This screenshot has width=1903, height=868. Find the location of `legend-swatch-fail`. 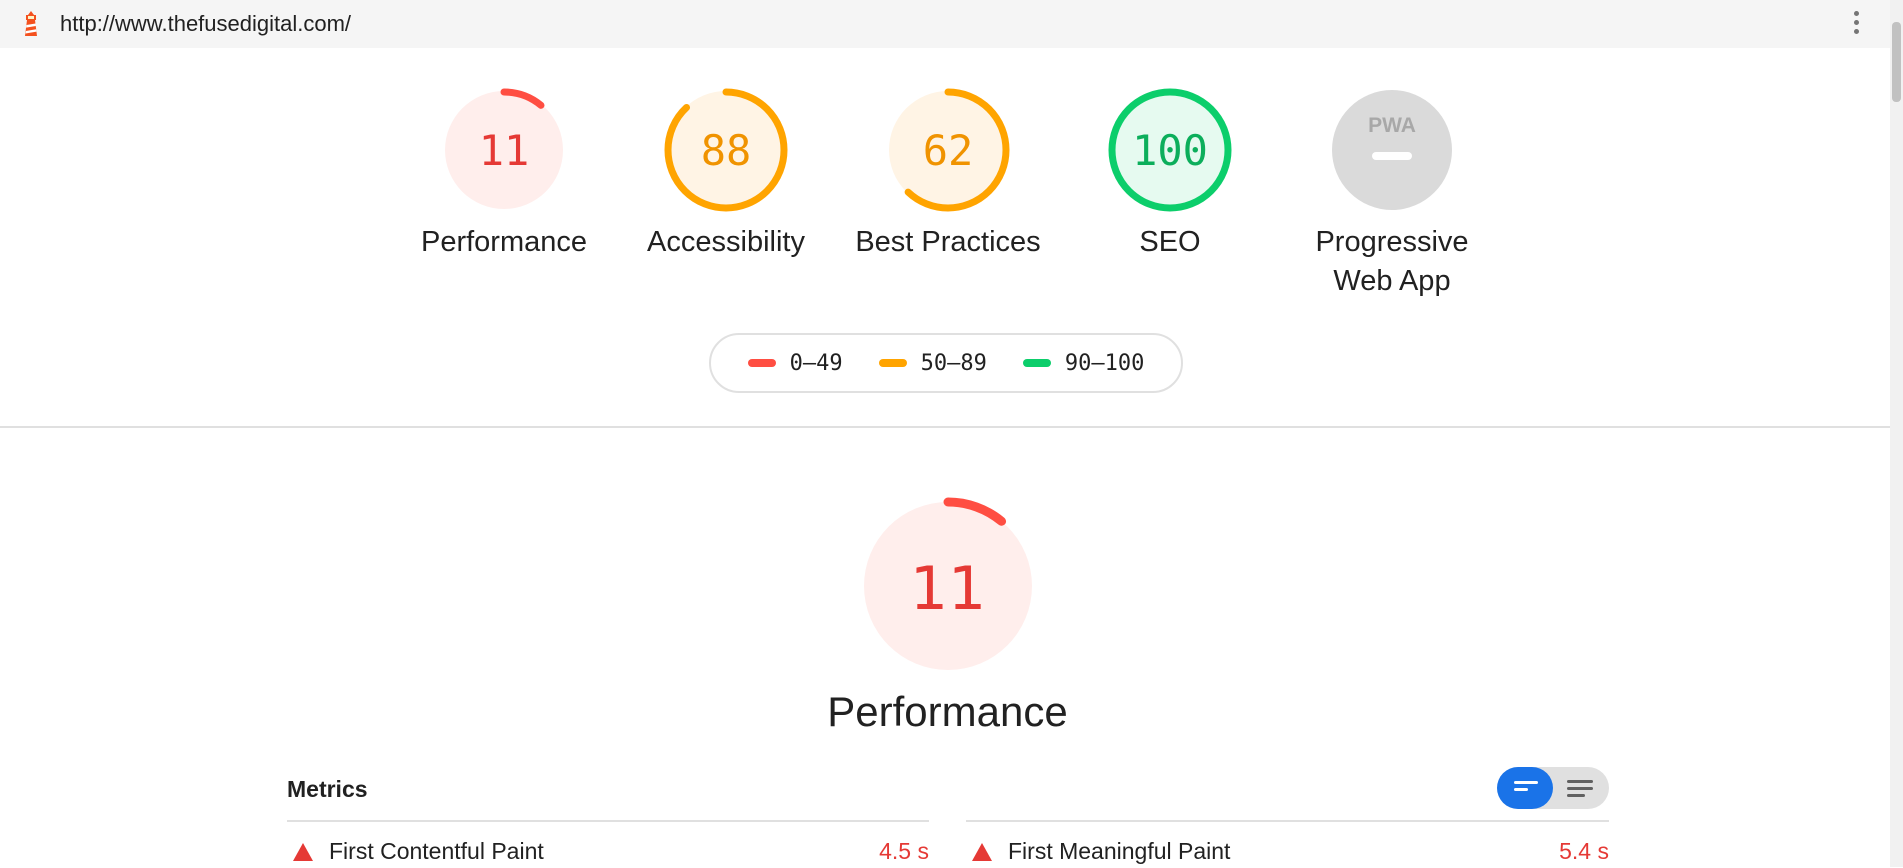

legend-swatch-fail is located at coordinates (761, 363).